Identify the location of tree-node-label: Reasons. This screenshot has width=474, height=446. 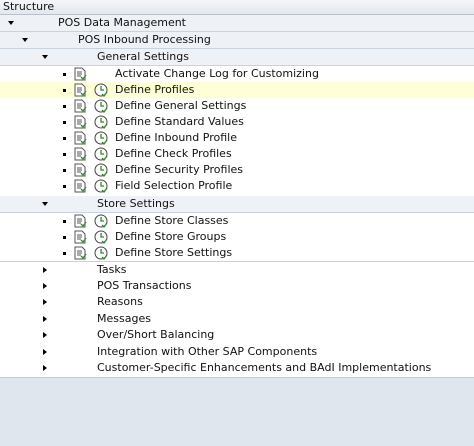
(120, 301).